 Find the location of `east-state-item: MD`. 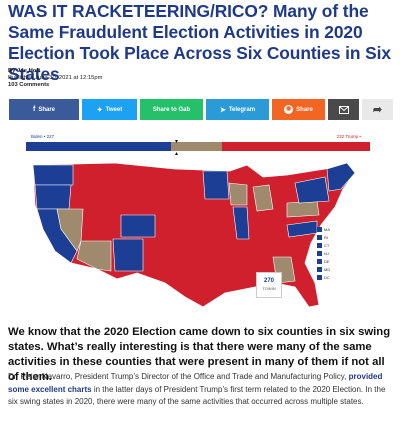

east-state-item: MD is located at coordinates (327, 269).